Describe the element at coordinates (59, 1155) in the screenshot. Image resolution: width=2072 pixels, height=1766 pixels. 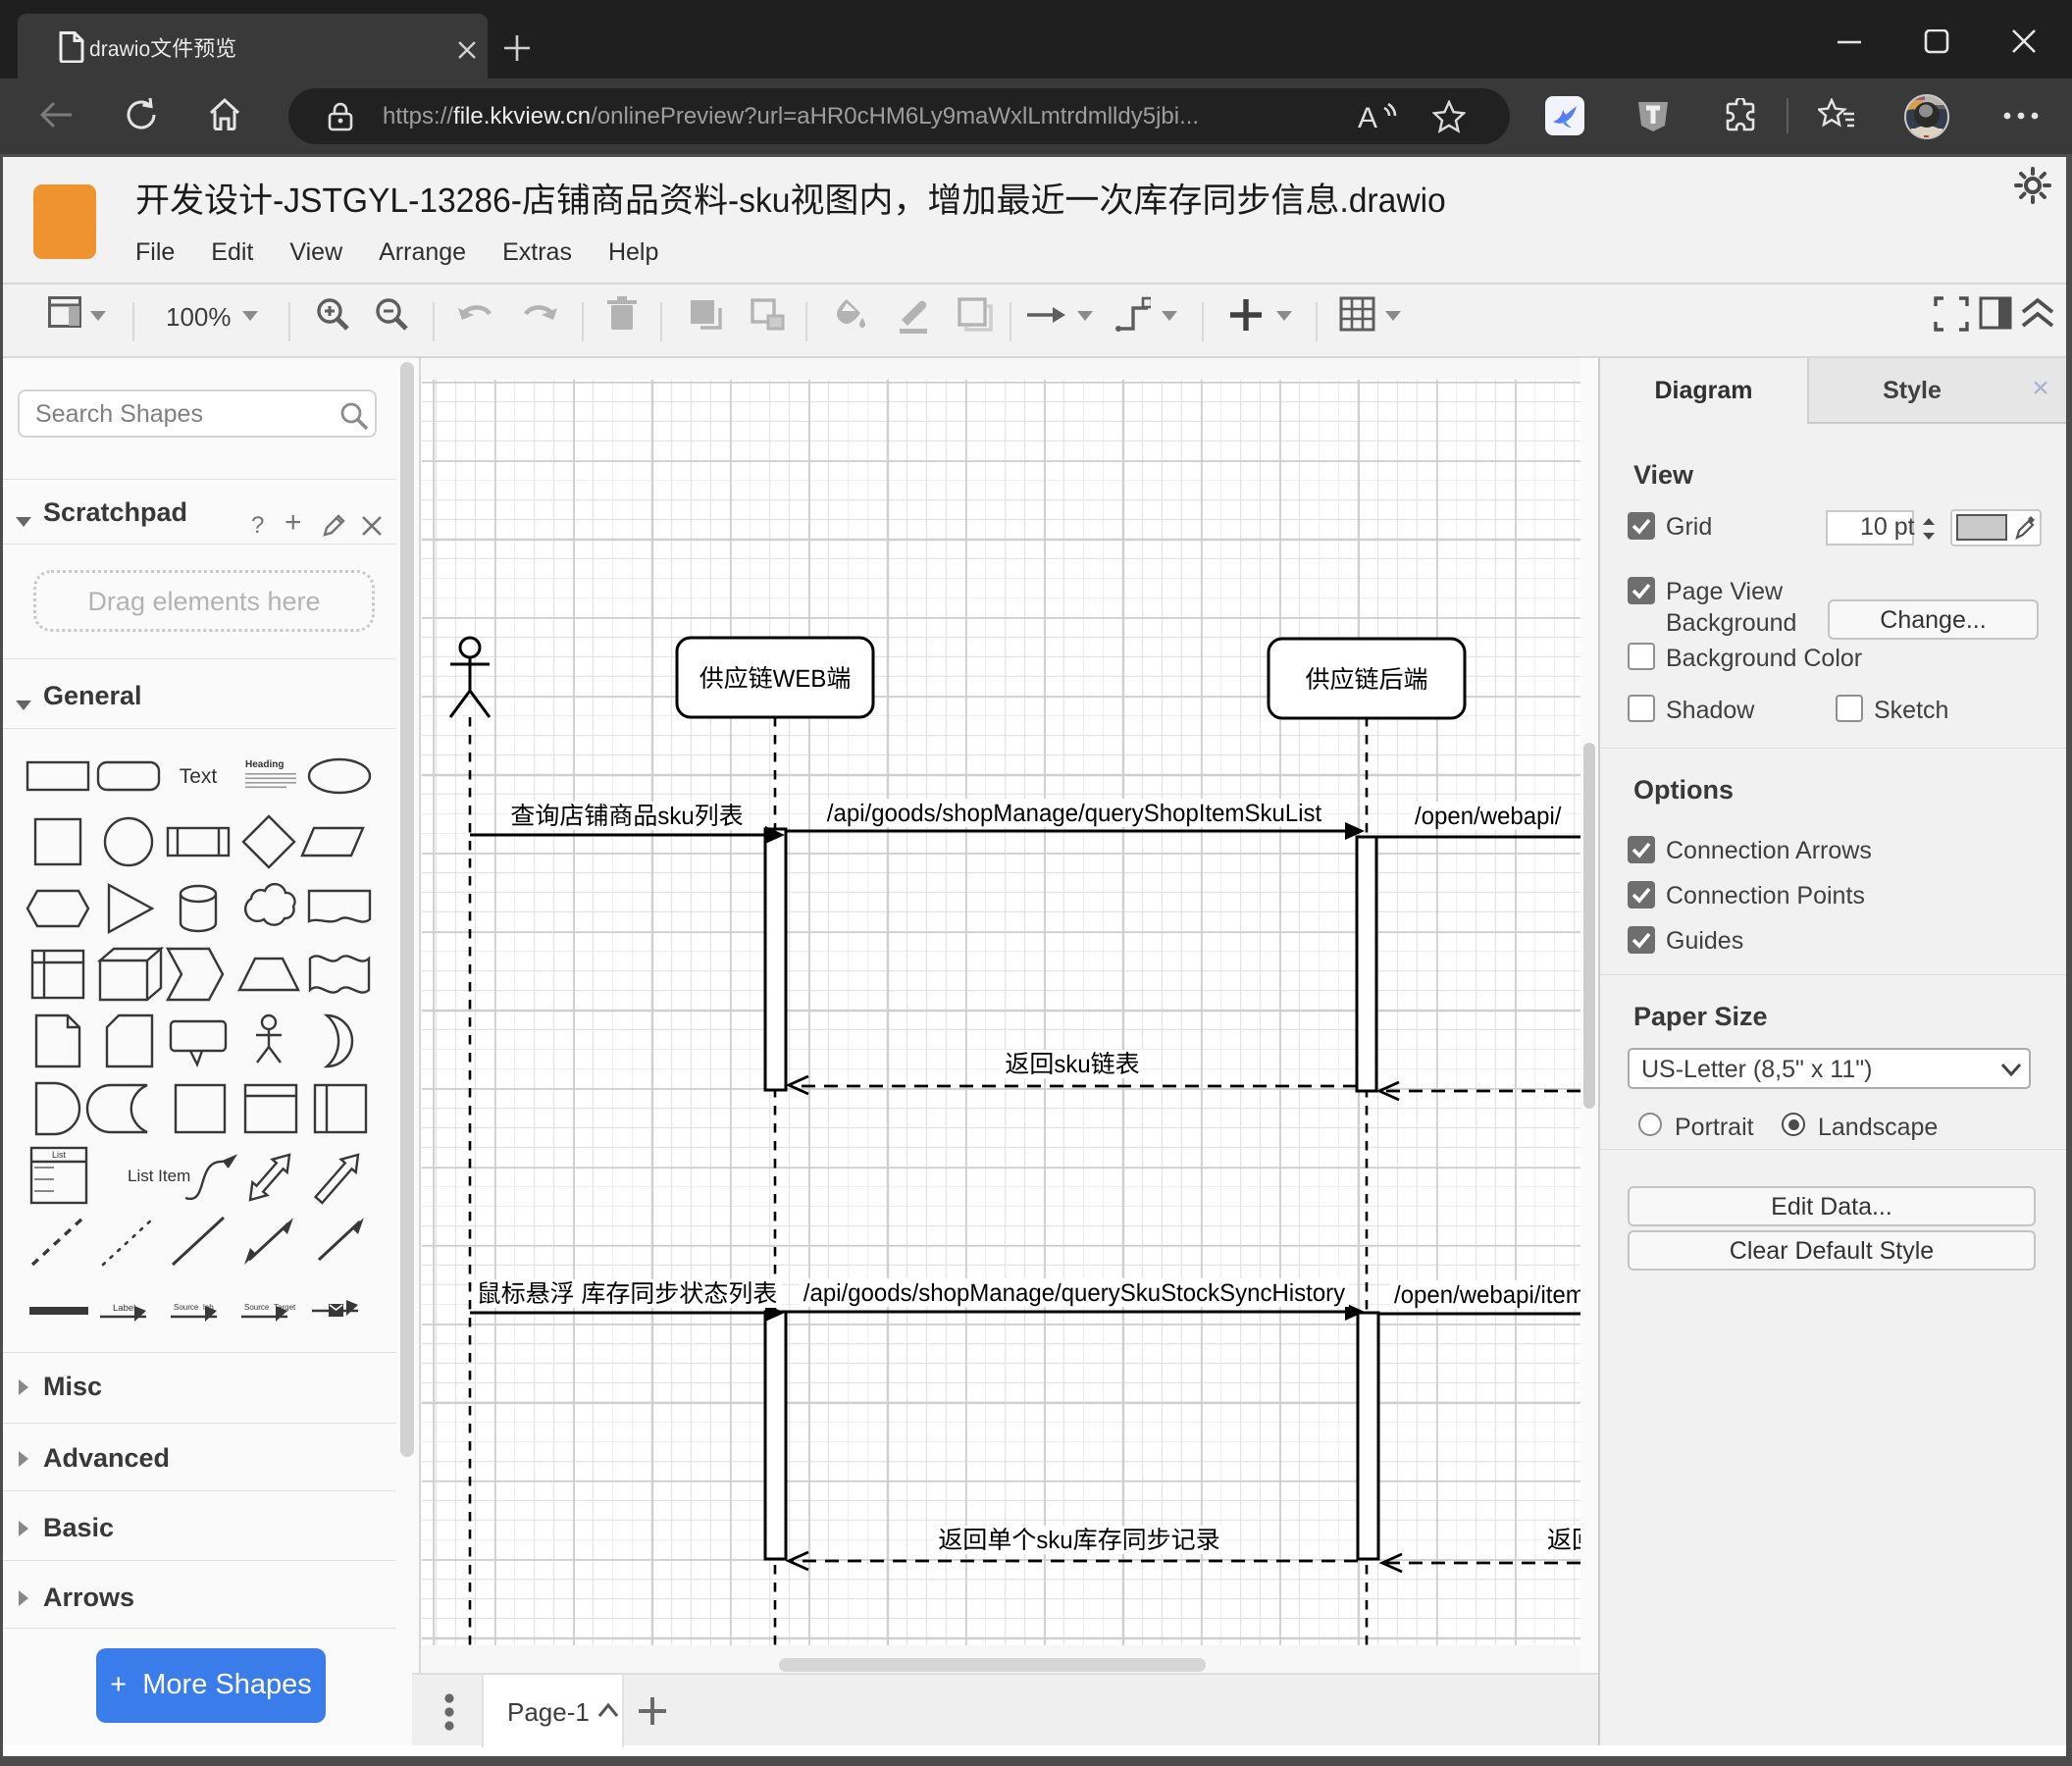
I see `svg-text: List` at that location.